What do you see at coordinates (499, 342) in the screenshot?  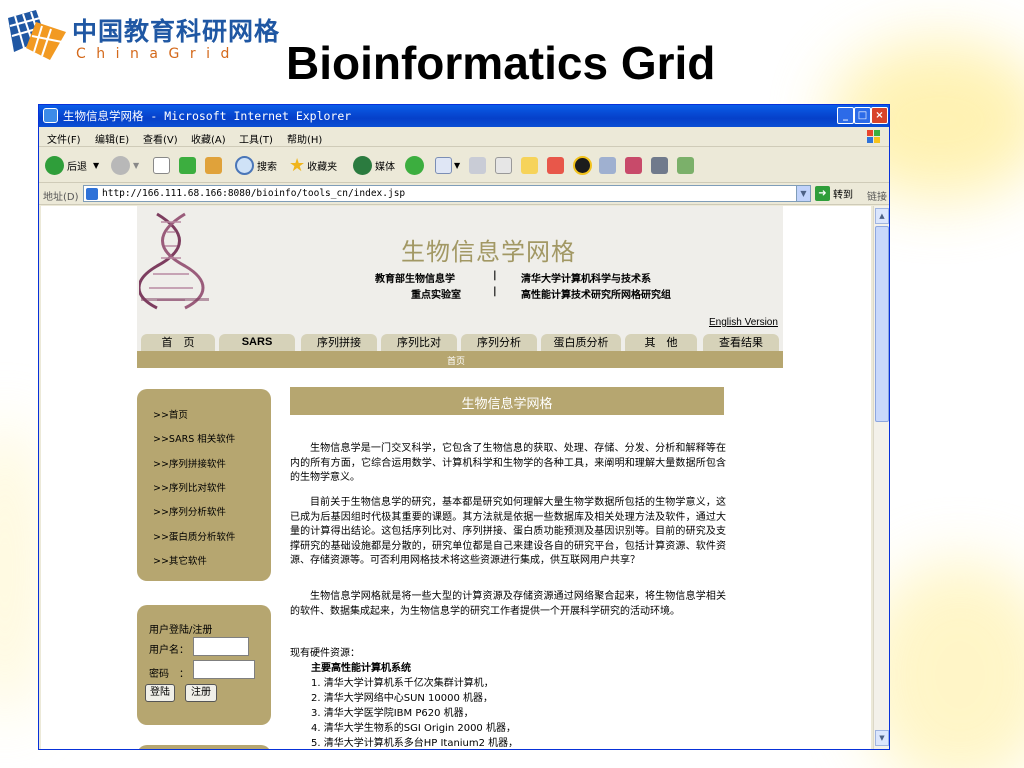 I see `nav-tab-sequence: 序列分析` at bounding box center [499, 342].